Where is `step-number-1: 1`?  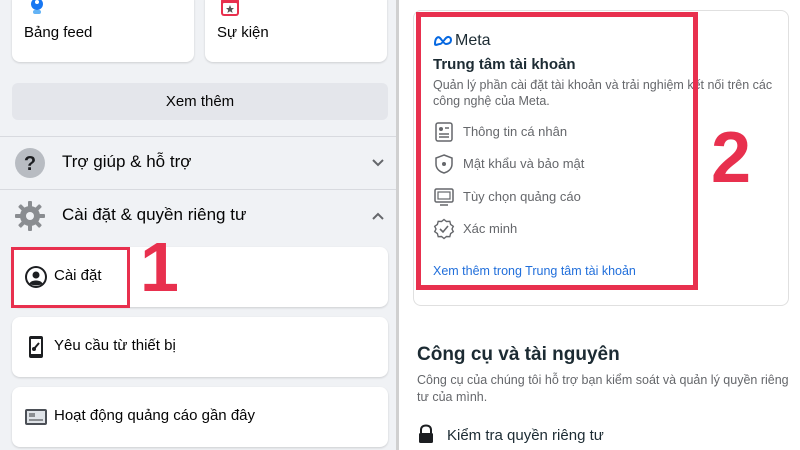 step-number-1: 1 is located at coordinates (159, 267).